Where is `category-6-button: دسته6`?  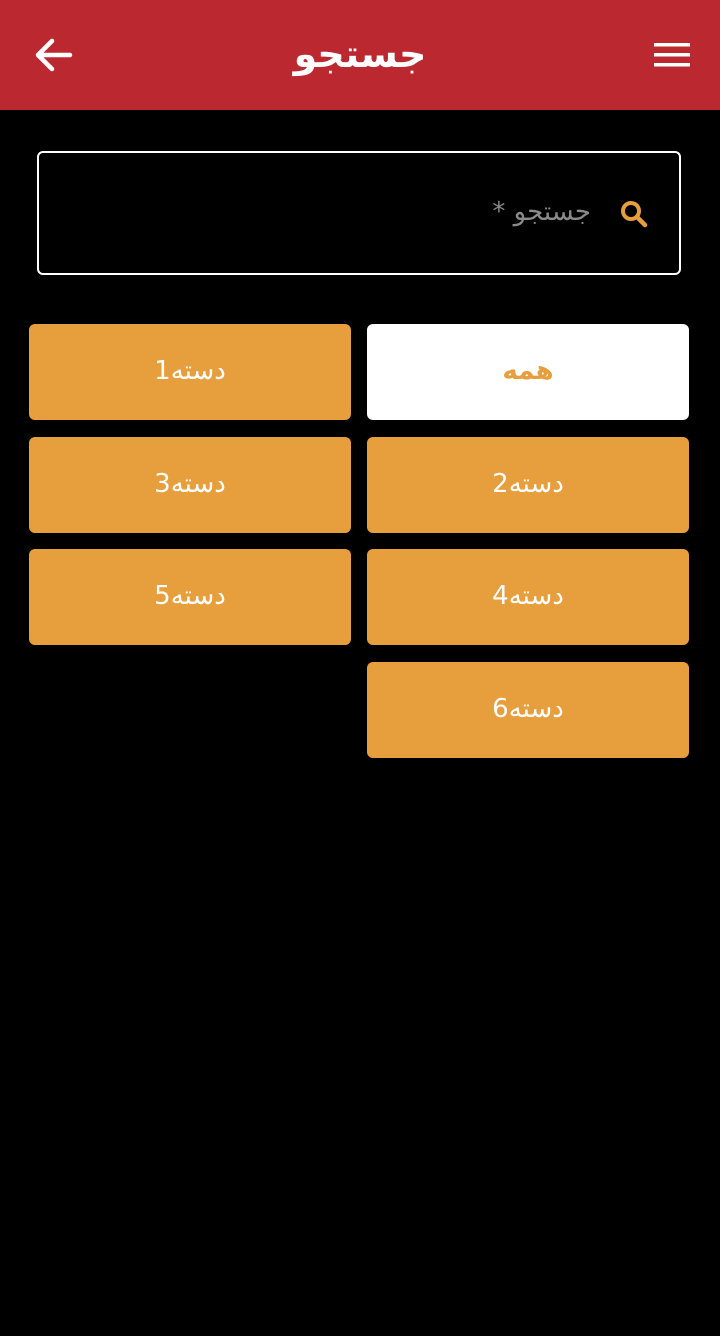
category-6-button: دسته6 is located at coordinates (528, 710).